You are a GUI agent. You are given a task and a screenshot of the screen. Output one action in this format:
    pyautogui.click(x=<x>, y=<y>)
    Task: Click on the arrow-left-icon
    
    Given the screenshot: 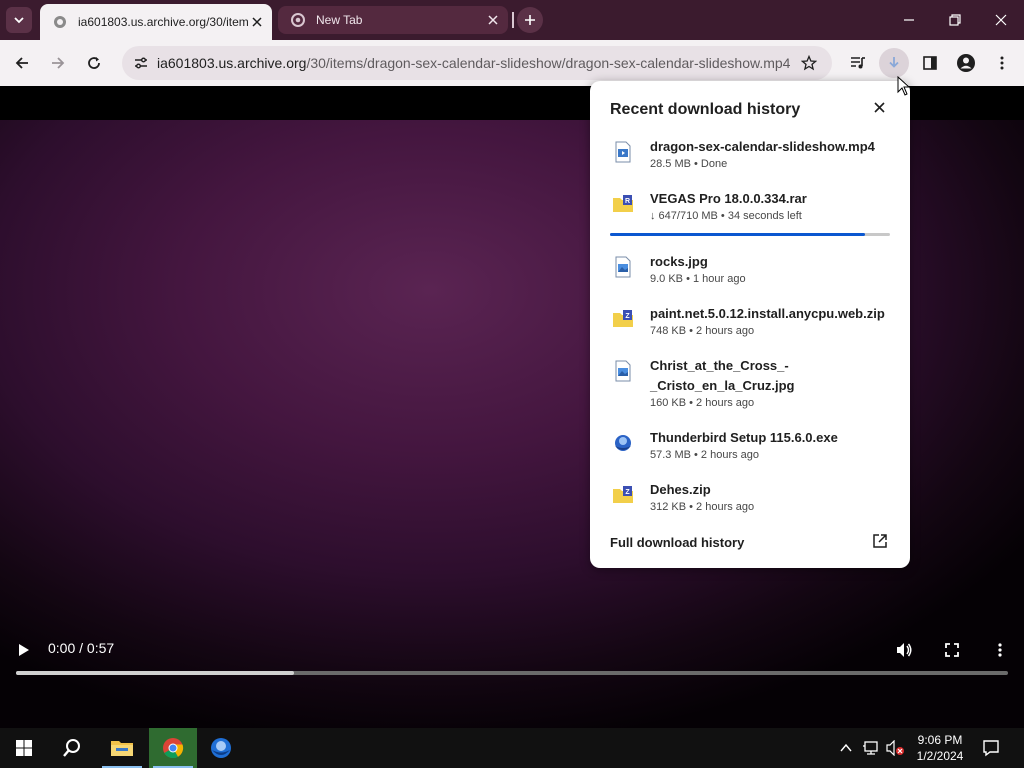 What is the action you would take?
    pyautogui.click(x=21, y=63)
    